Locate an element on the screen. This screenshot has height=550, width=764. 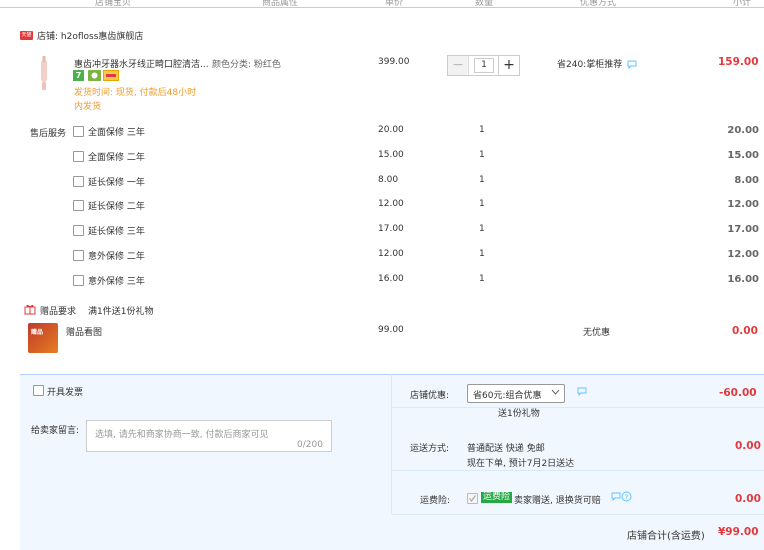
invoice-label: 开具发票 is located at coordinates (65, 393).